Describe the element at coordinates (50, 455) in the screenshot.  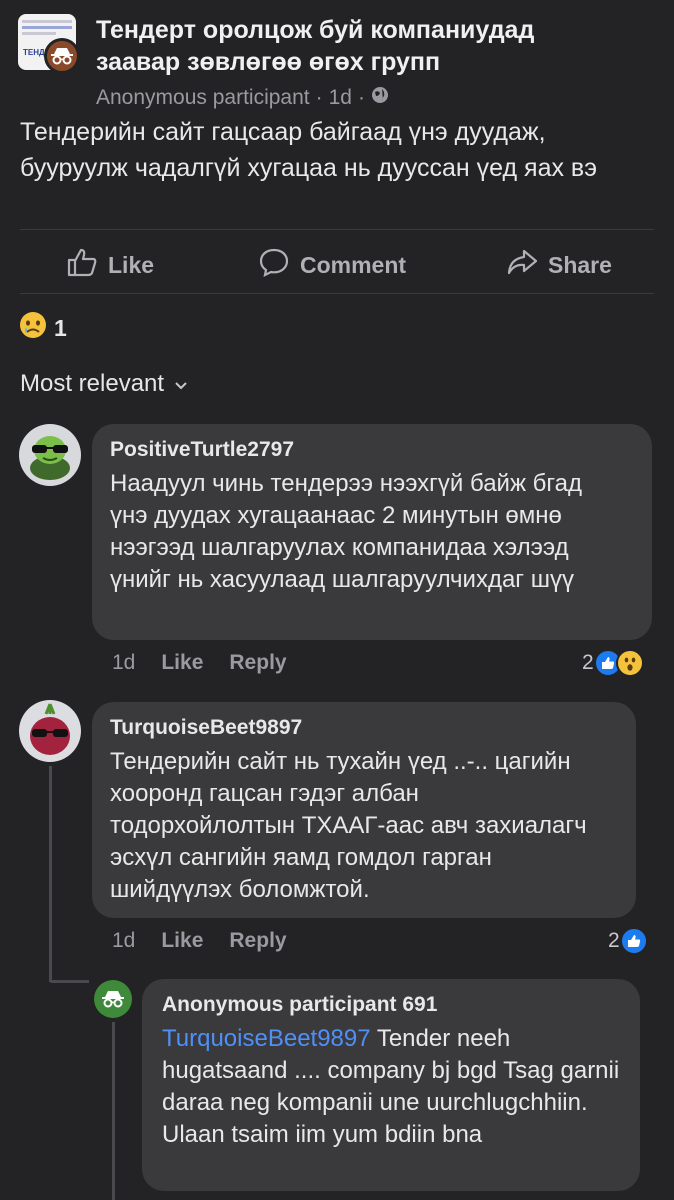
I see `turtle-avatar` at that location.